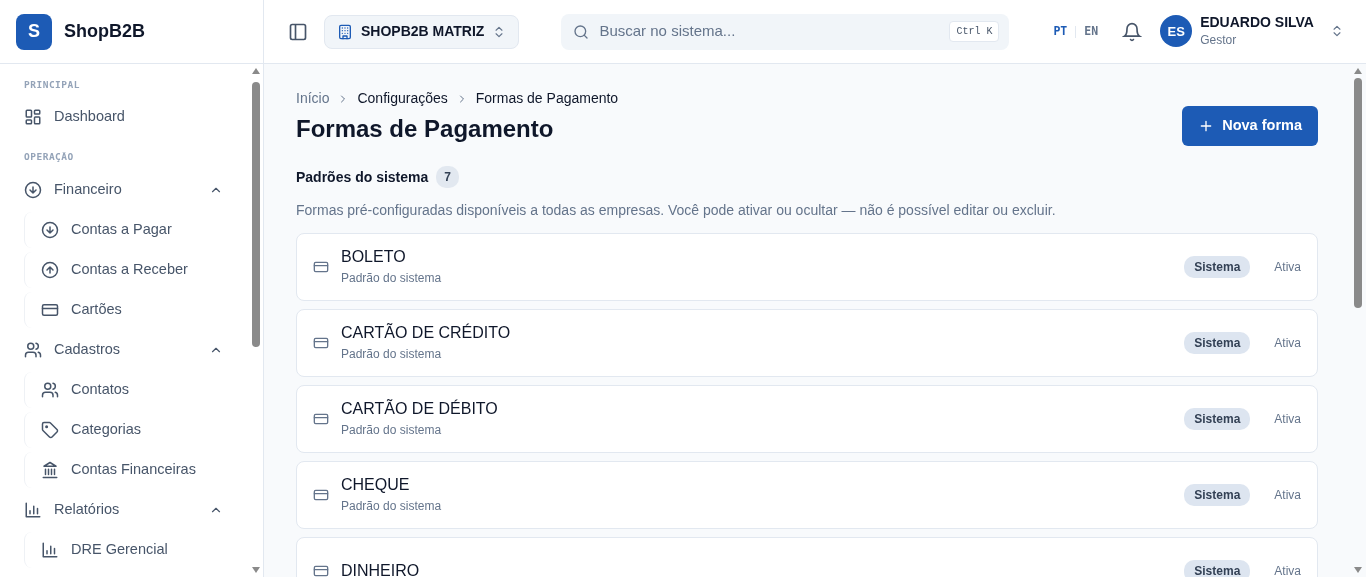 The width and height of the screenshot is (1366, 577). Describe the element at coordinates (420, 409) in the screenshot. I see `method-name: CARTÃO DE DÉBITO` at that location.